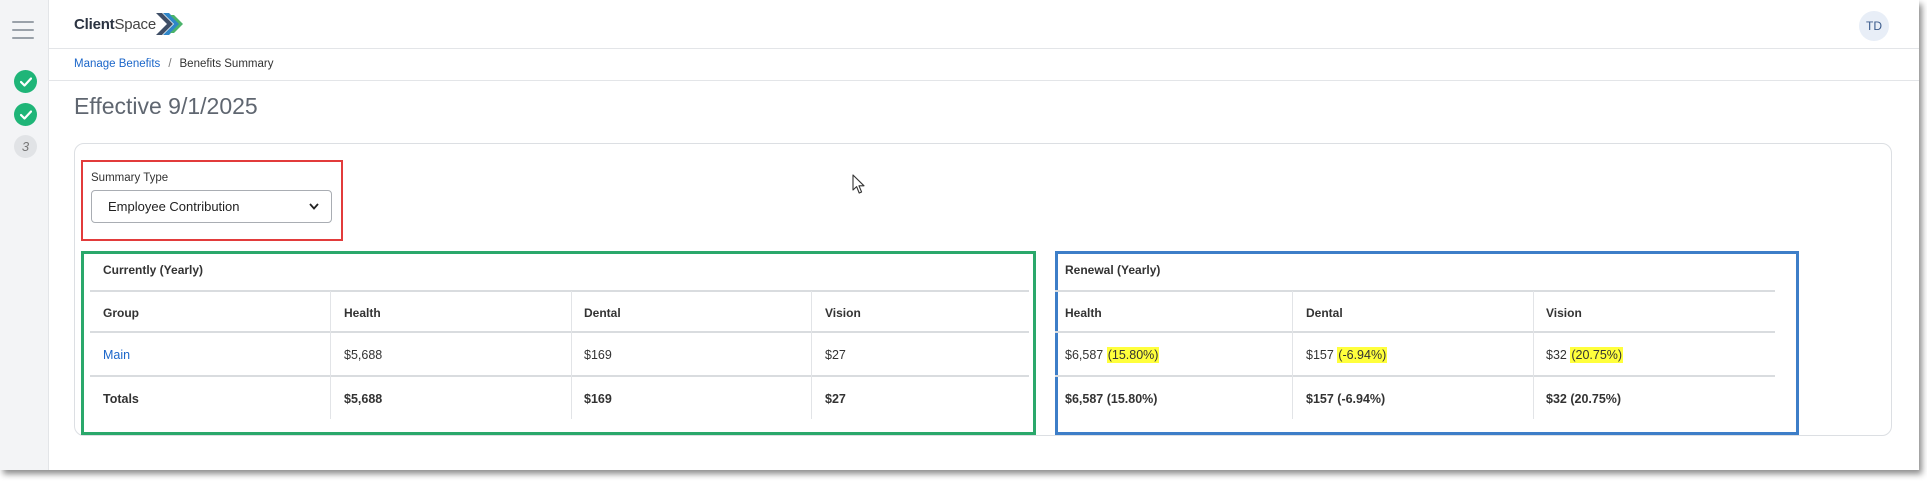 This screenshot has width=1927, height=481. I want to click on current-header-bottom-line, so click(559, 332).